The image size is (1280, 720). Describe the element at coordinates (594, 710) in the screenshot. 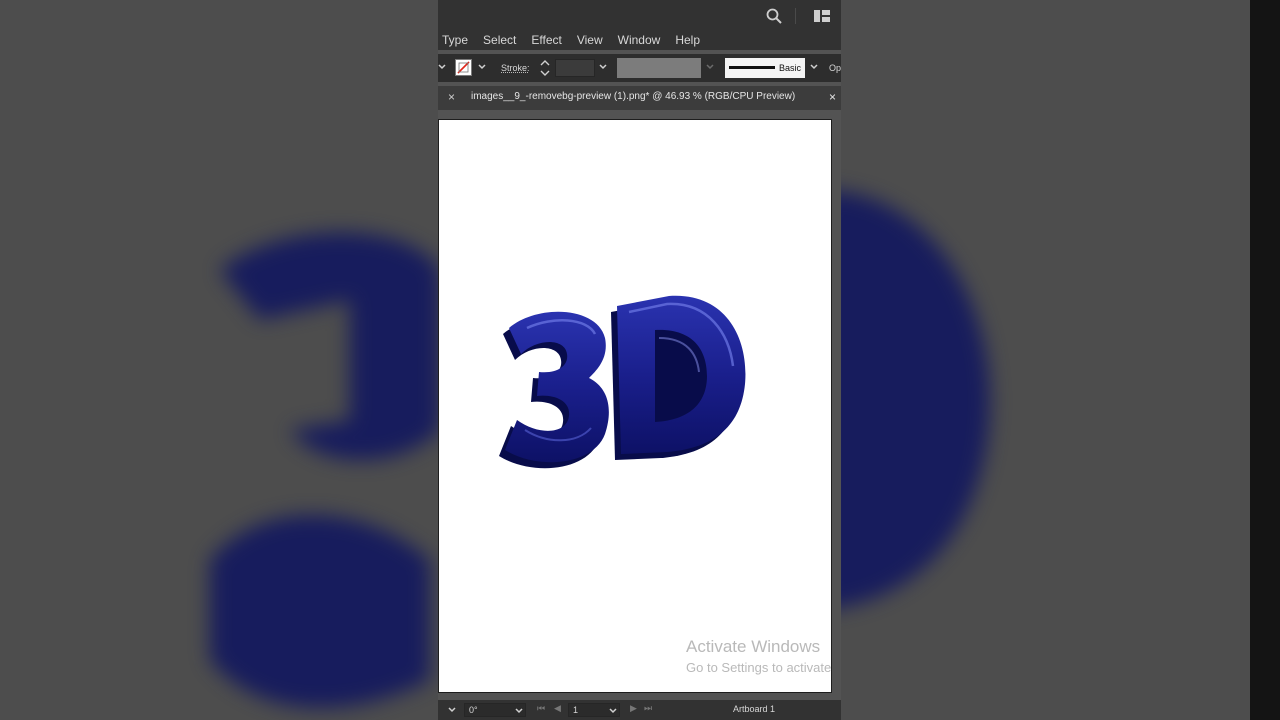

I see `artboard-number-dropdown: 1` at that location.